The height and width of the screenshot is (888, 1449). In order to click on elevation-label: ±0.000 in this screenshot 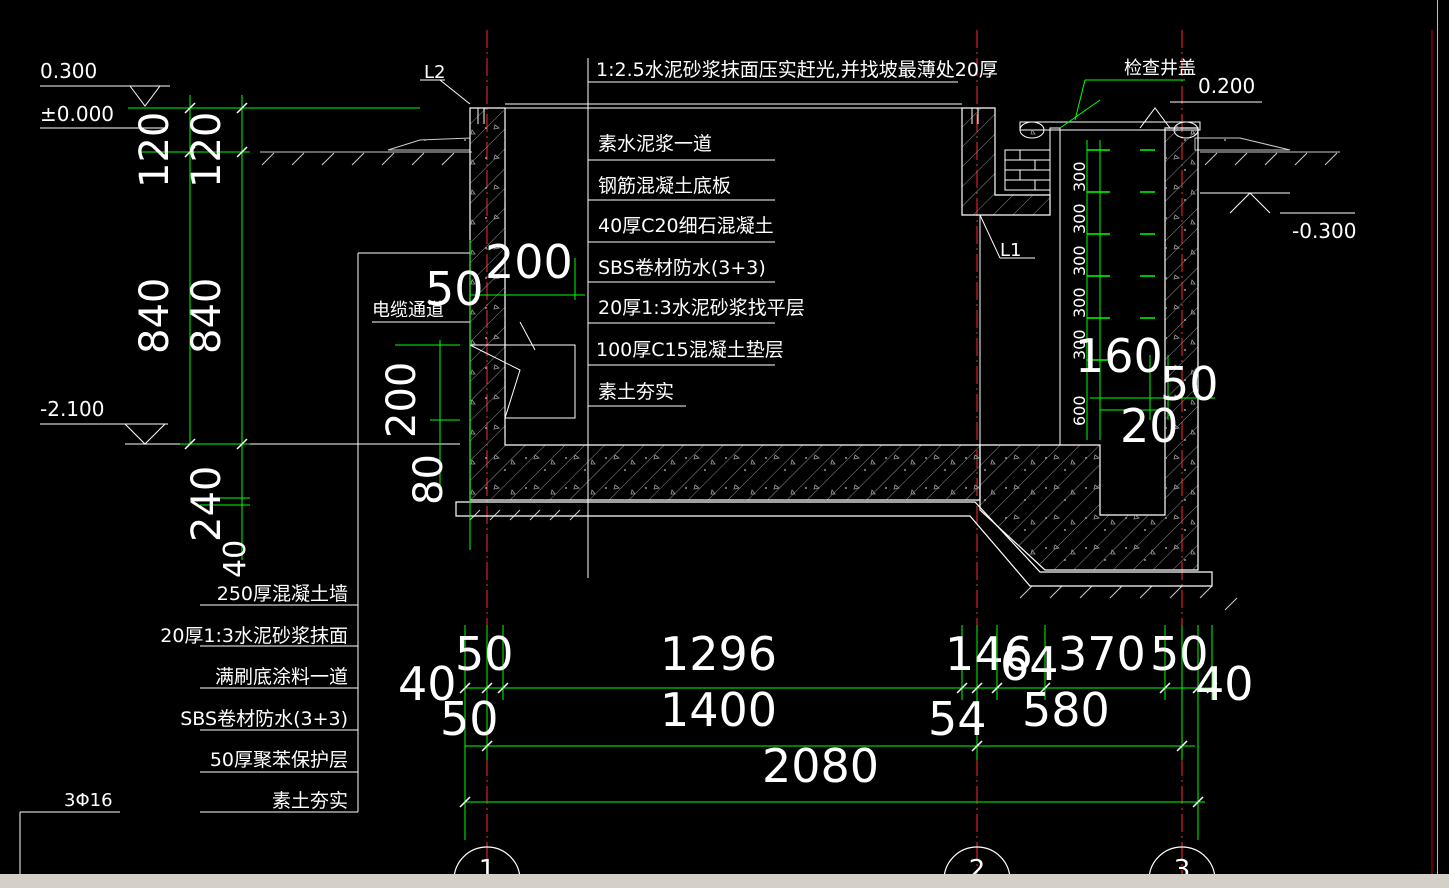, I will do `click(77, 114)`.